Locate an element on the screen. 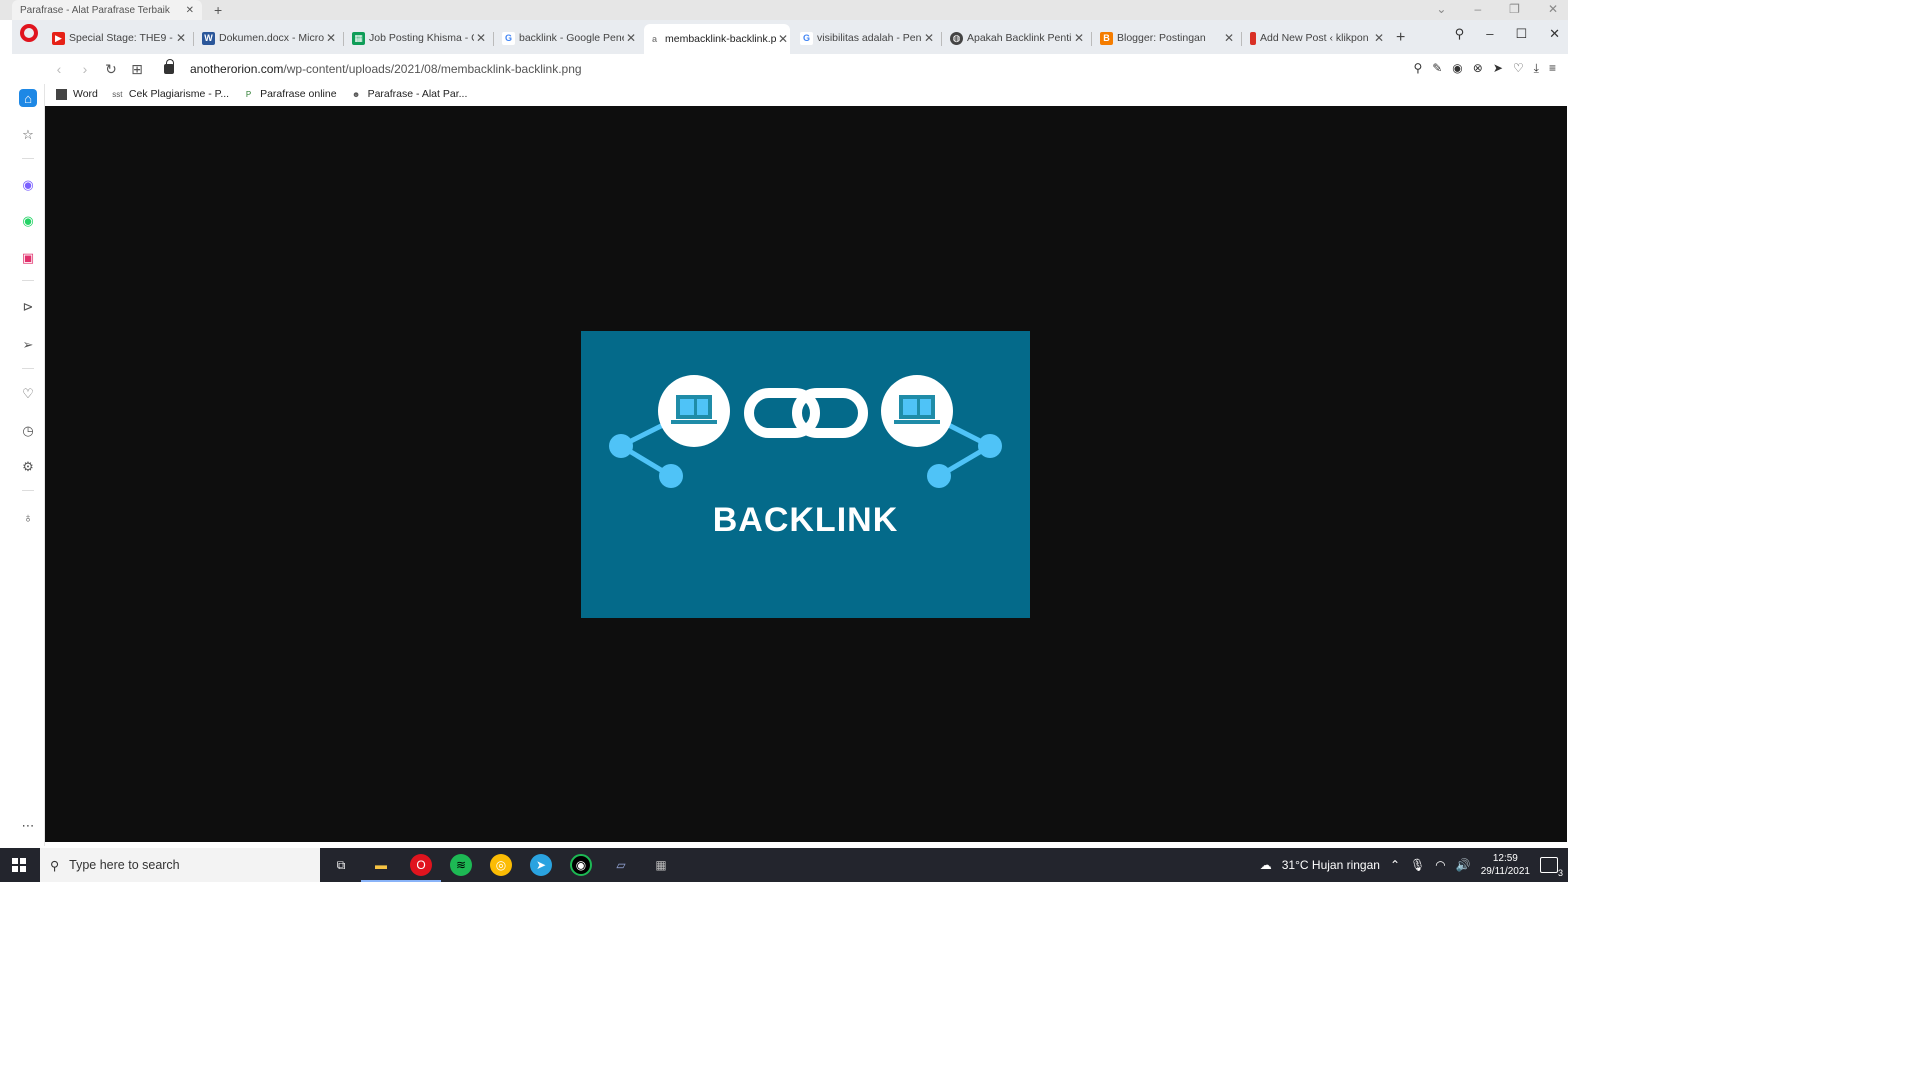 The height and width of the screenshot is (1080, 1920). search-icon: ⚲ is located at coordinates (1460, 34).